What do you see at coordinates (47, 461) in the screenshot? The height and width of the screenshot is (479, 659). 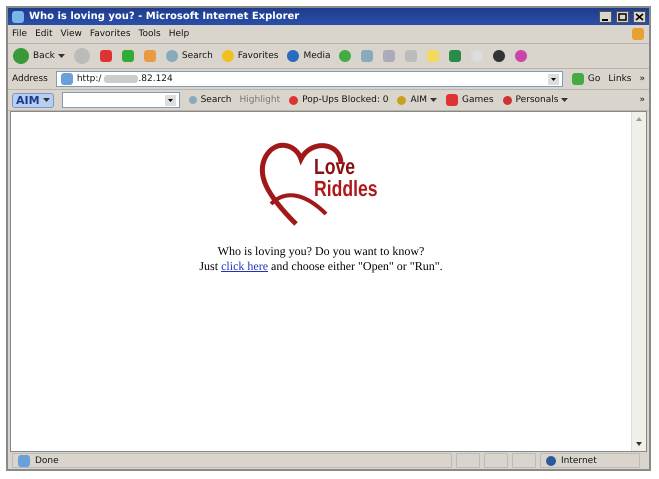 I see `status-text: Done` at bounding box center [47, 461].